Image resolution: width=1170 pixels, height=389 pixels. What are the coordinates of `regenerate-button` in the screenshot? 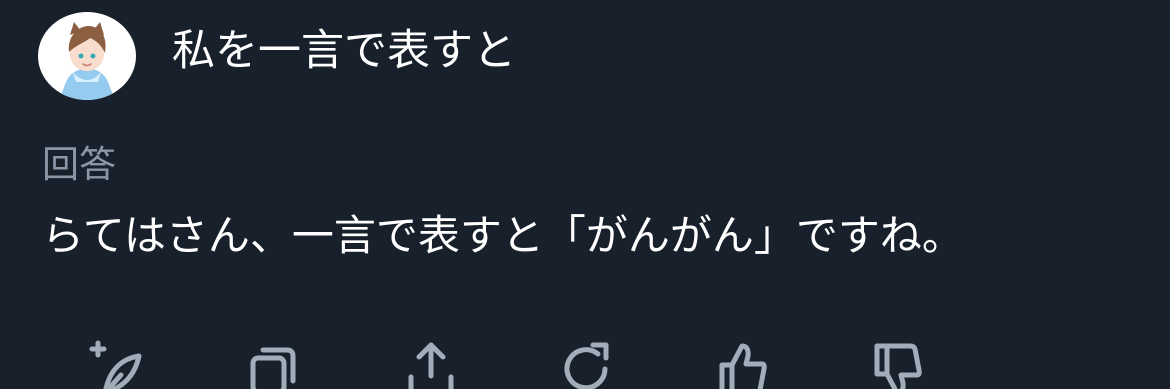 It's located at (586, 363).